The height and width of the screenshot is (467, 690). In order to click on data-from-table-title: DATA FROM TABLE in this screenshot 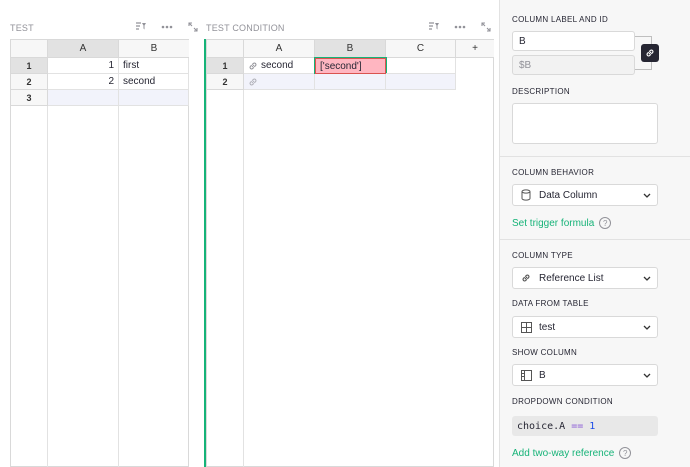, I will do `click(550, 303)`.